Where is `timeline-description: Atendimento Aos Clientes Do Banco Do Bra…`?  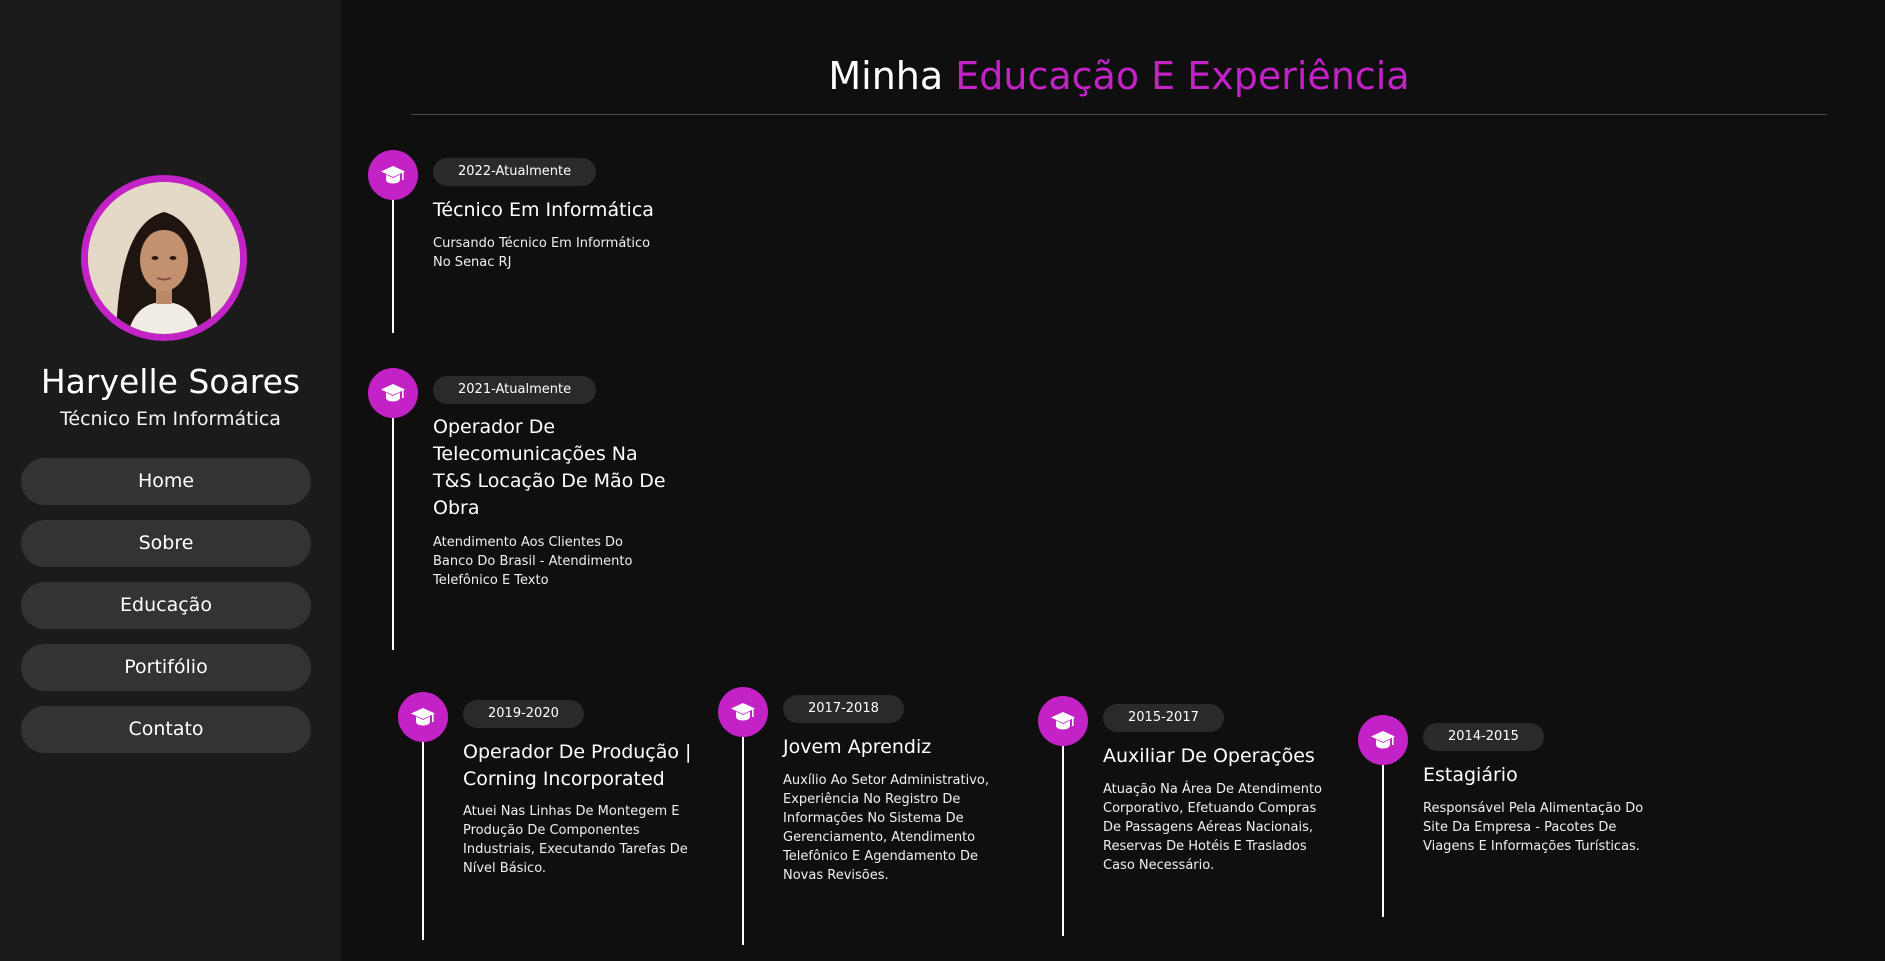 timeline-description: Atendimento Aos Clientes Do Banco Do Bra… is located at coordinates (533, 561).